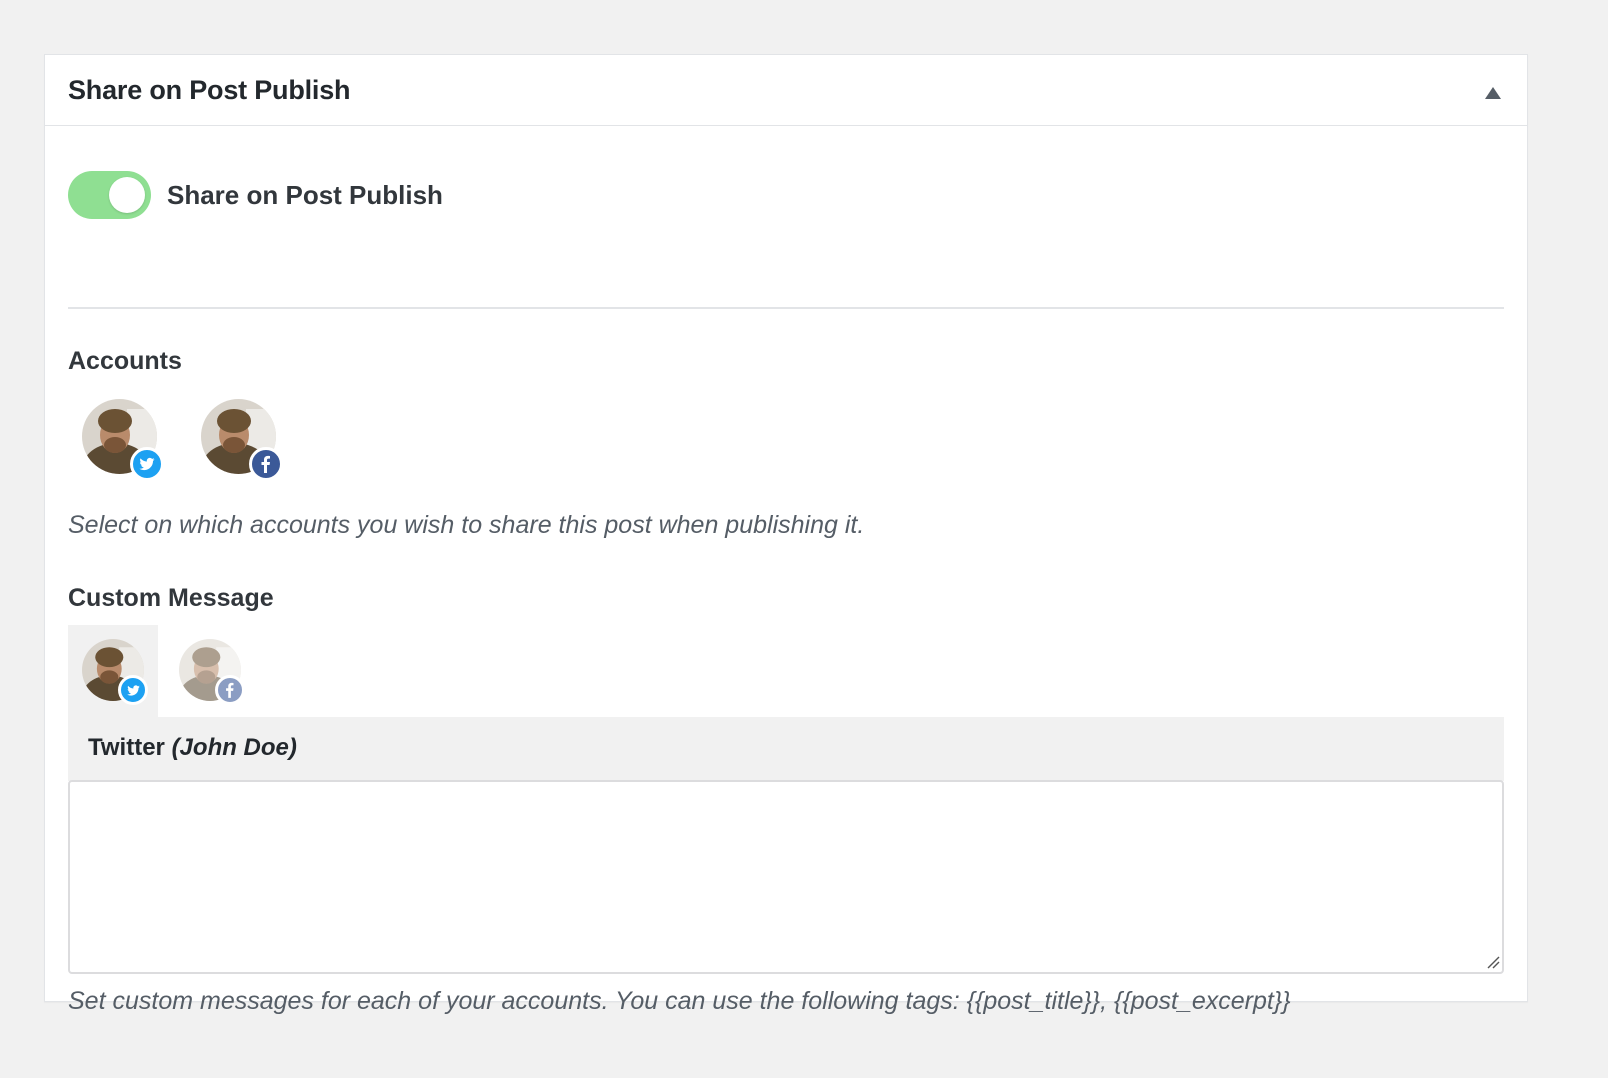 This screenshot has height=1078, width=1608. What do you see at coordinates (113, 671) in the screenshot?
I see `tab-twitter` at bounding box center [113, 671].